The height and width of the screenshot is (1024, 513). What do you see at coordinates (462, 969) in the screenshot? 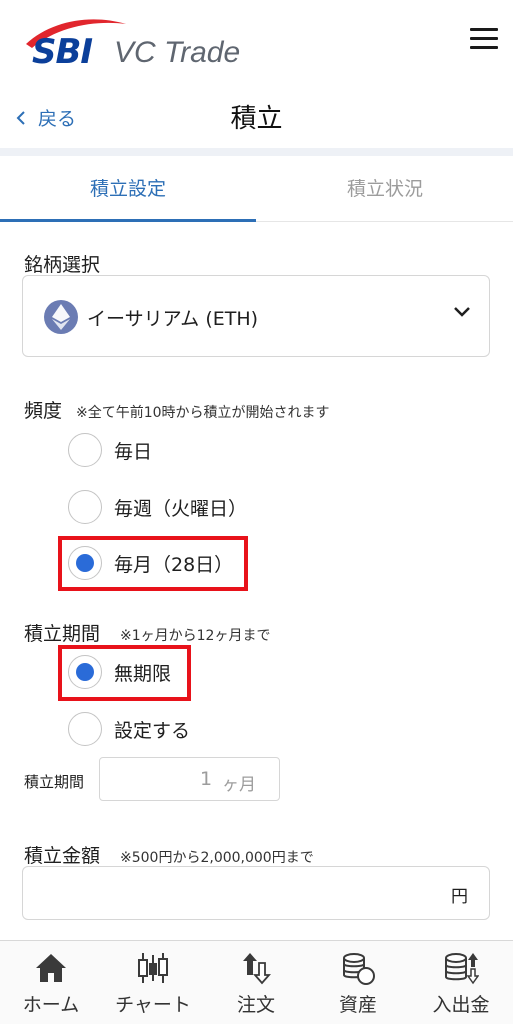
I see `deposit-withdraw-icon` at bounding box center [462, 969].